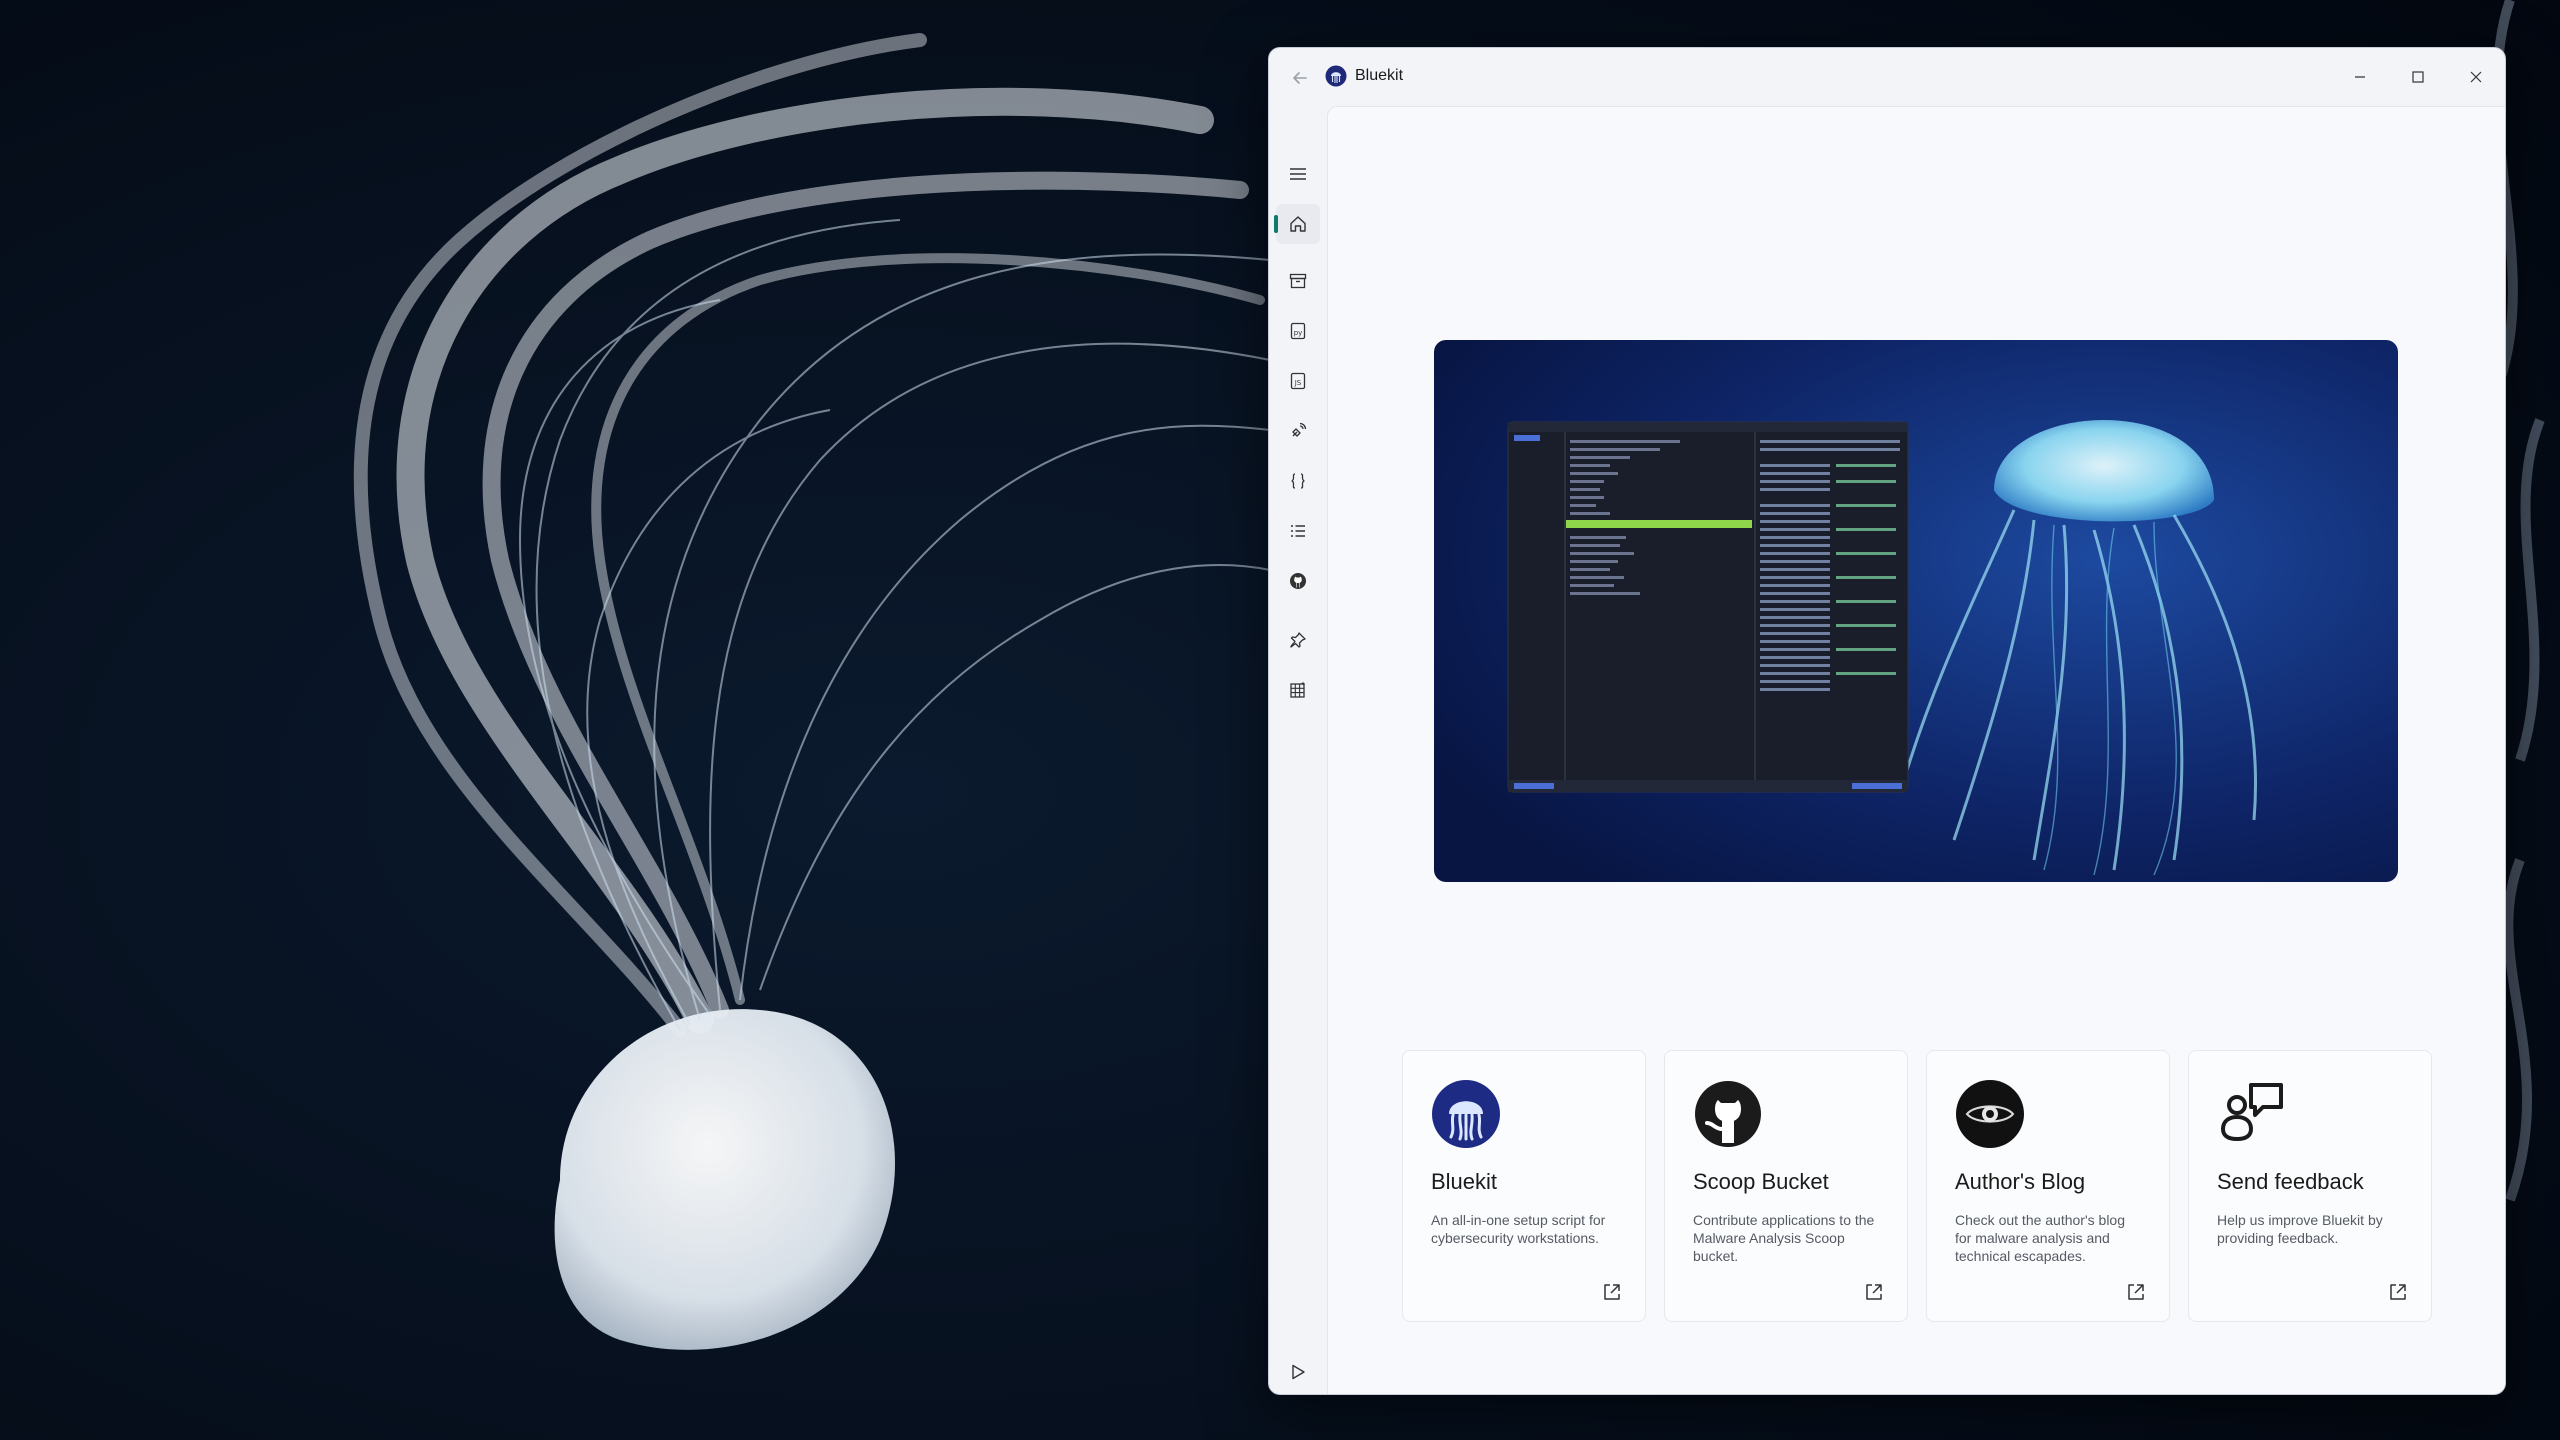 This screenshot has width=2560, height=1440. I want to click on menu-toggle-button, so click(1298, 174).